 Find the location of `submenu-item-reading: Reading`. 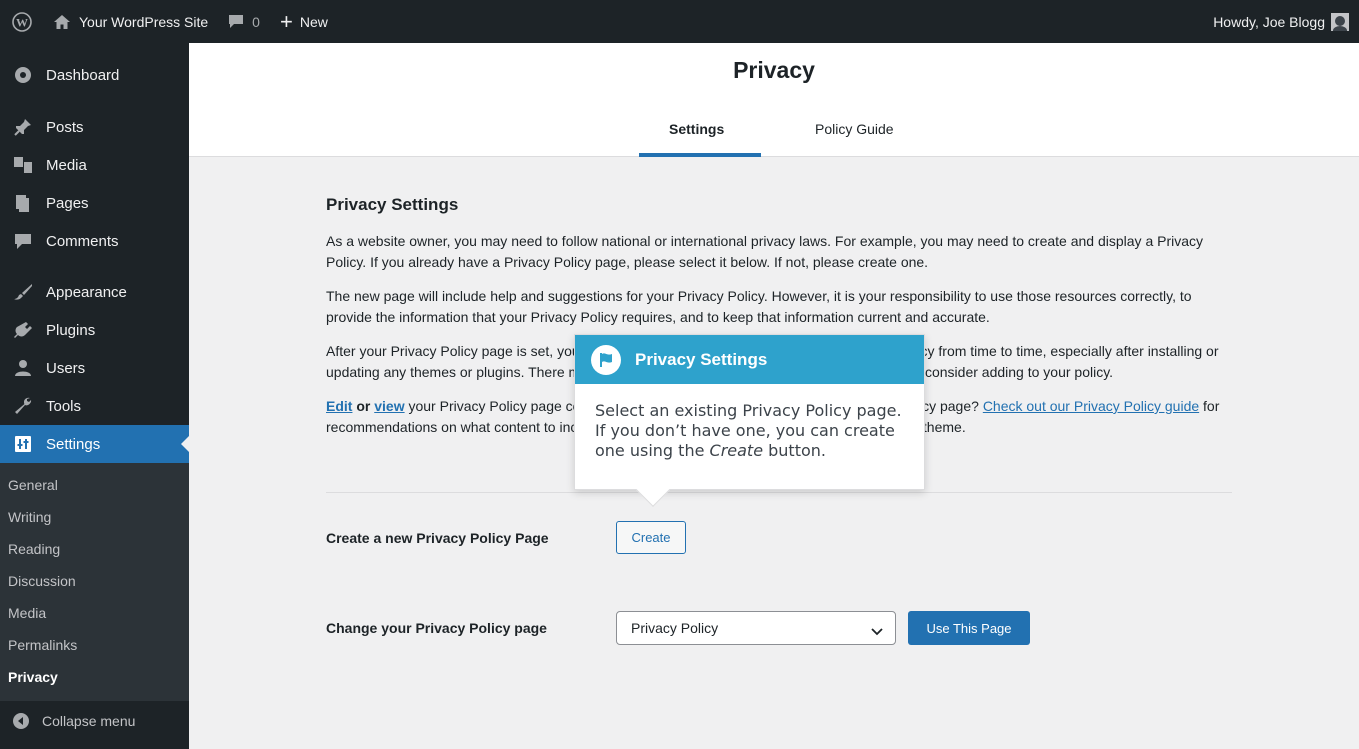

submenu-item-reading: Reading is located at coordinates (94, 549).